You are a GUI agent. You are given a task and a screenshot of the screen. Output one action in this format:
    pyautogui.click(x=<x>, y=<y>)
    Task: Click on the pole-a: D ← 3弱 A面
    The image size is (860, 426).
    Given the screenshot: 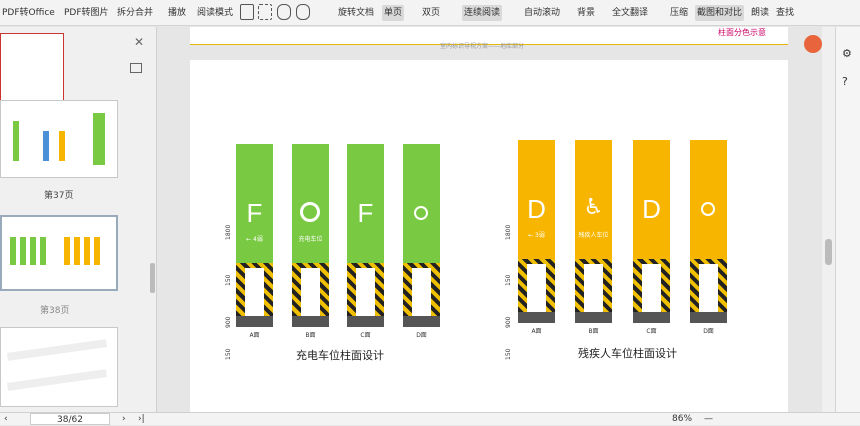 What is the action you would take?
    pyautogui.click(x=536, y=237)
    